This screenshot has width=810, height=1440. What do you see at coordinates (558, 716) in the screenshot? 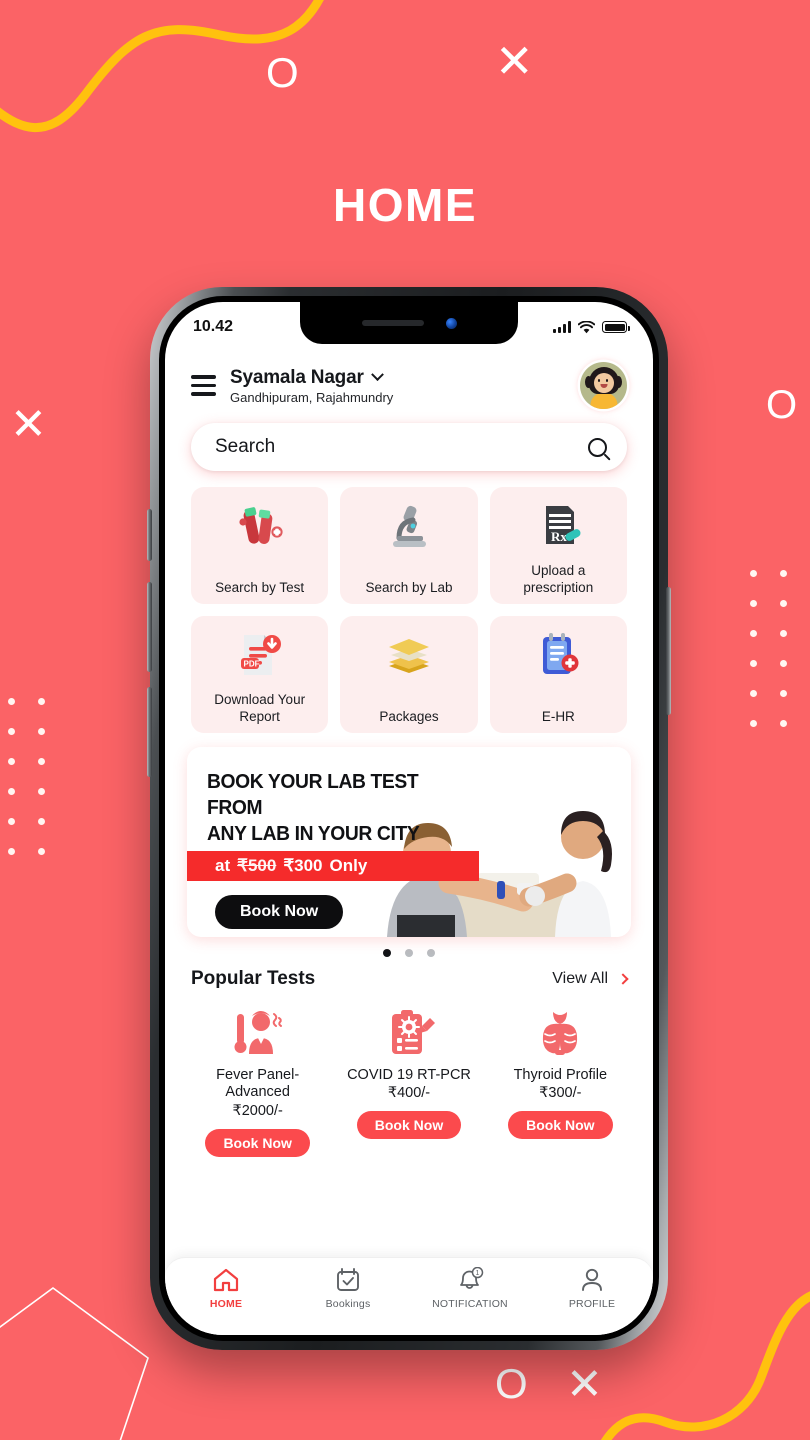
I see `tile-label: E-HR` at bounding box center [558, 716].